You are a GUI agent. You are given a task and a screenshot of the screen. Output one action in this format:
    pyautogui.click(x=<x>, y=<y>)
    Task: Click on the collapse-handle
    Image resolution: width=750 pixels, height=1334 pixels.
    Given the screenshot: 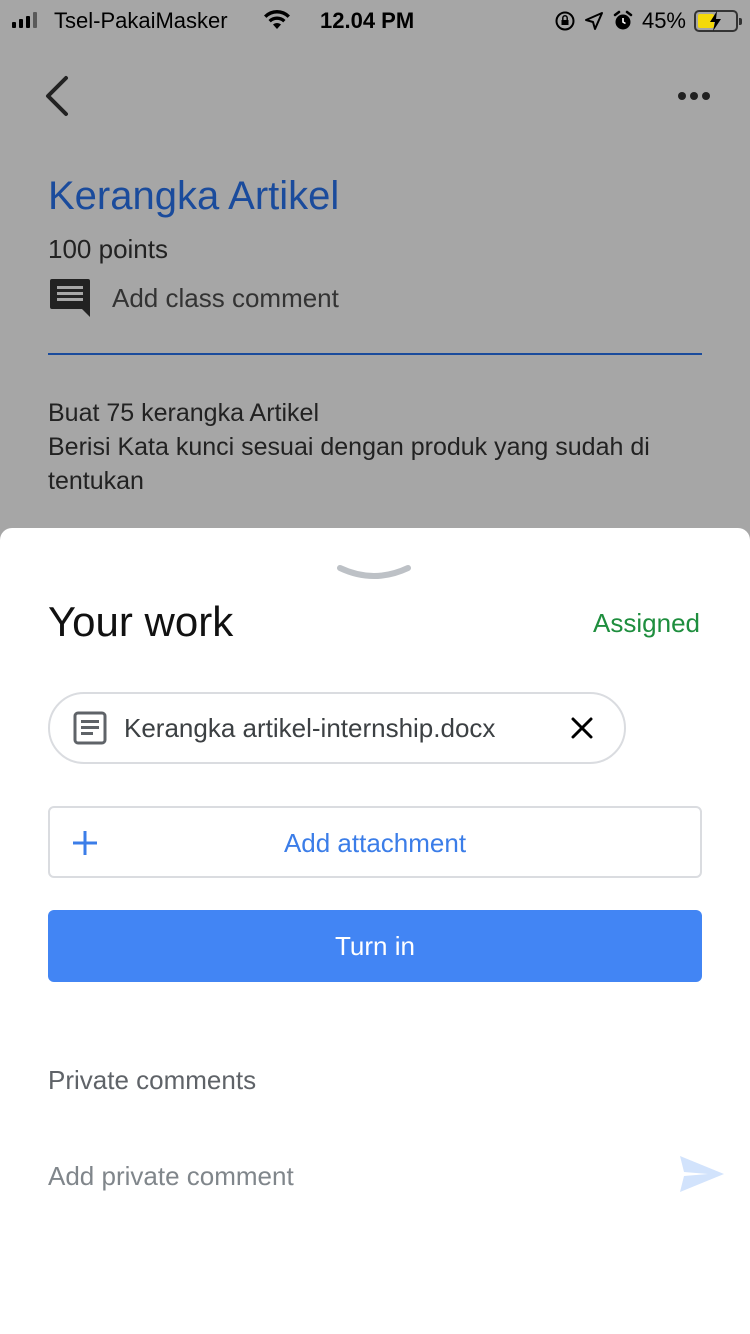 What is the action you would take?
    pyautogui.click(x=374, y=574)
    